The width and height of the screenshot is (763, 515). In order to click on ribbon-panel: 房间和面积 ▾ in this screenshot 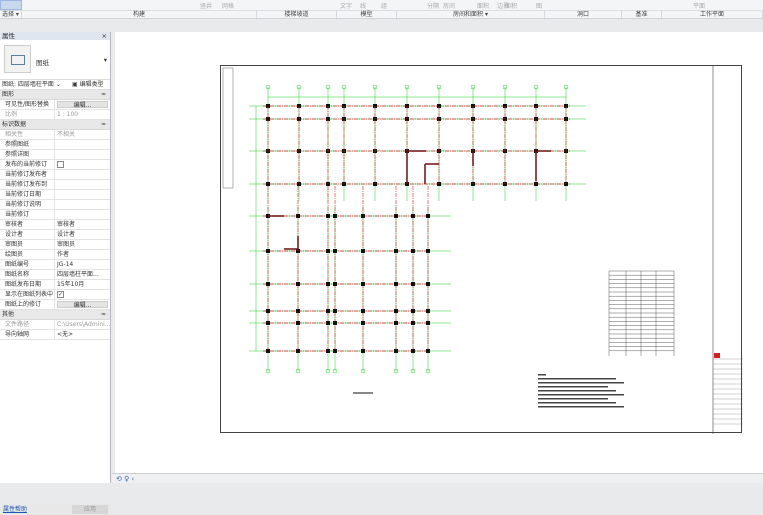, I will do `click(471, 15)`.